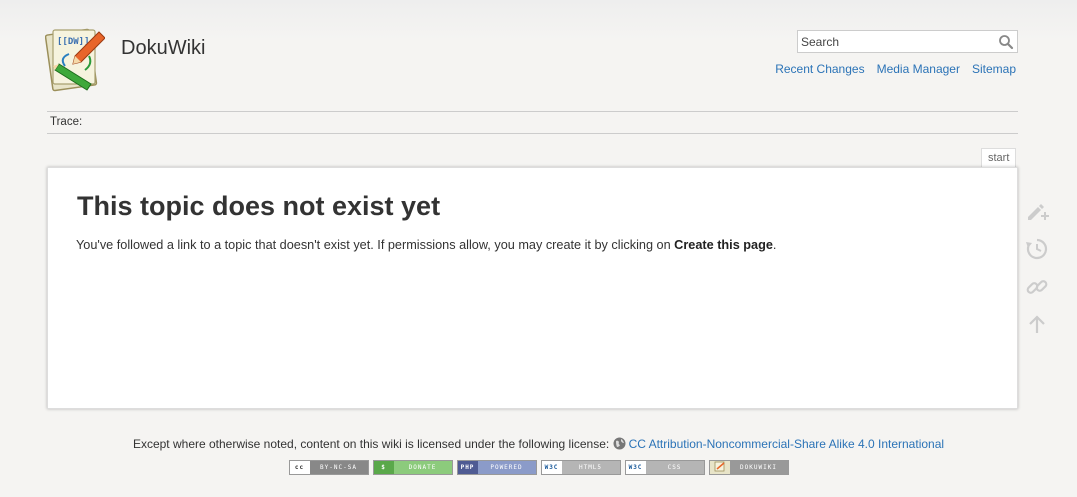  I want to click on breadcrumb-divider, so click(532, 133).